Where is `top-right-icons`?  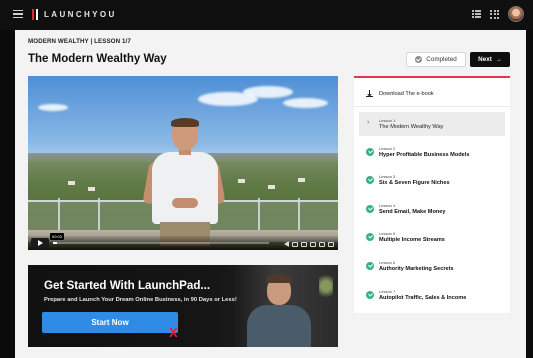 top-right-icons is located at coordinates (498, 14).